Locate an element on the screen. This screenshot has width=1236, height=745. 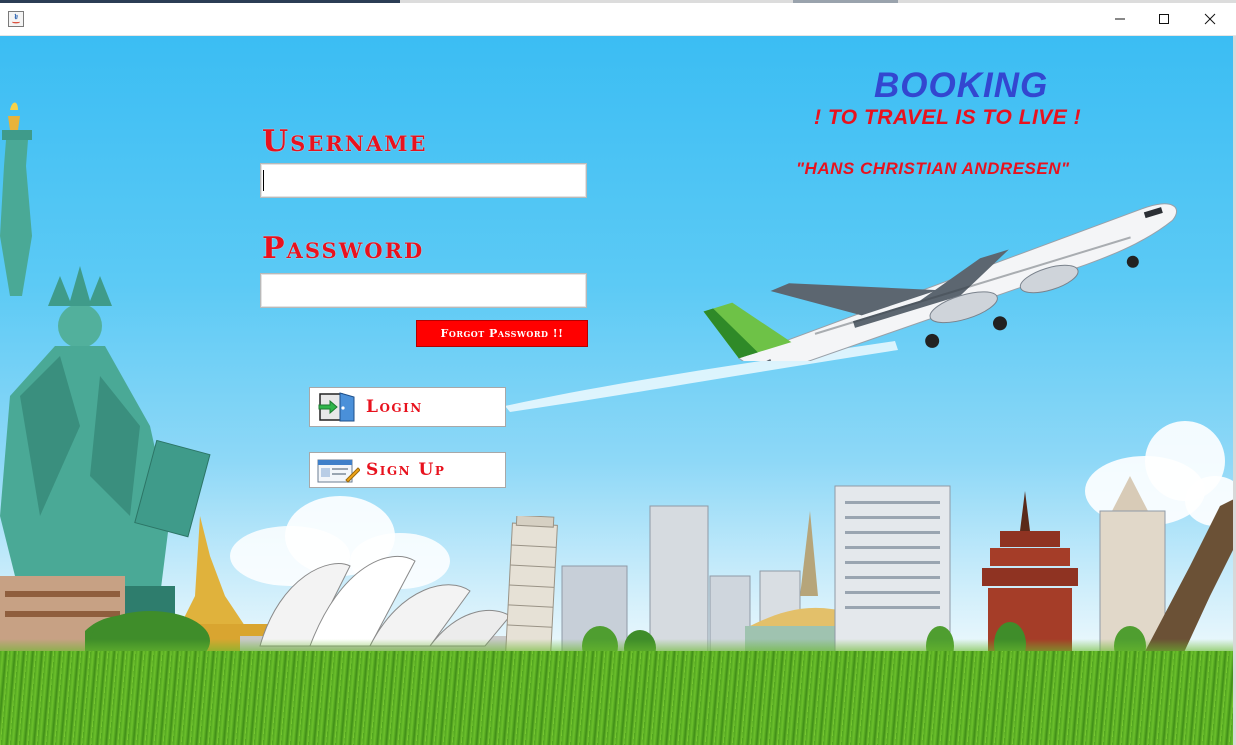
password-label: Password is located at coordinates (343, 248).